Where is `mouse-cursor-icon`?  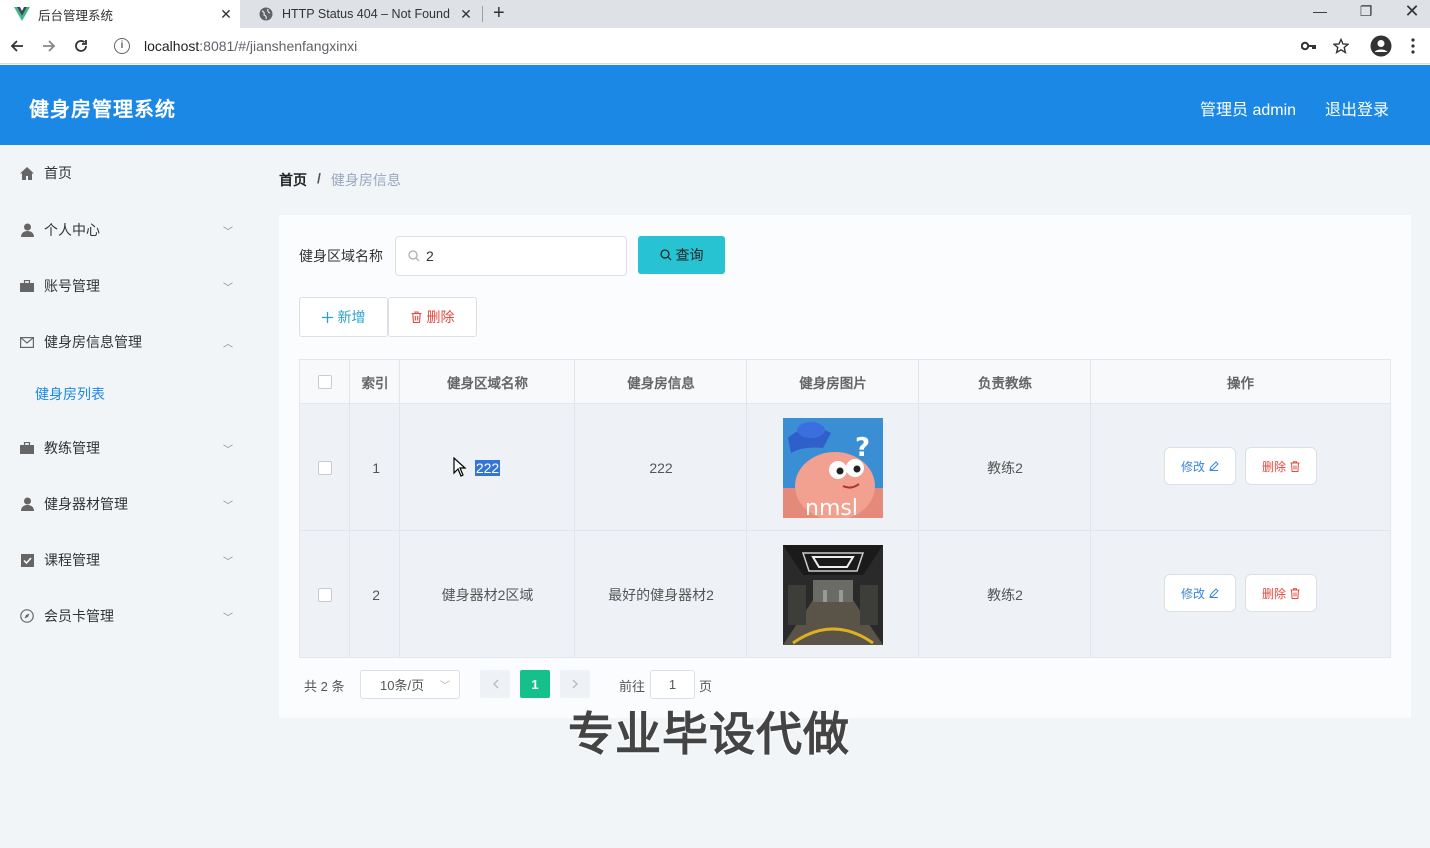
mouse-cursor-icon is located at coordinates (460, 467).